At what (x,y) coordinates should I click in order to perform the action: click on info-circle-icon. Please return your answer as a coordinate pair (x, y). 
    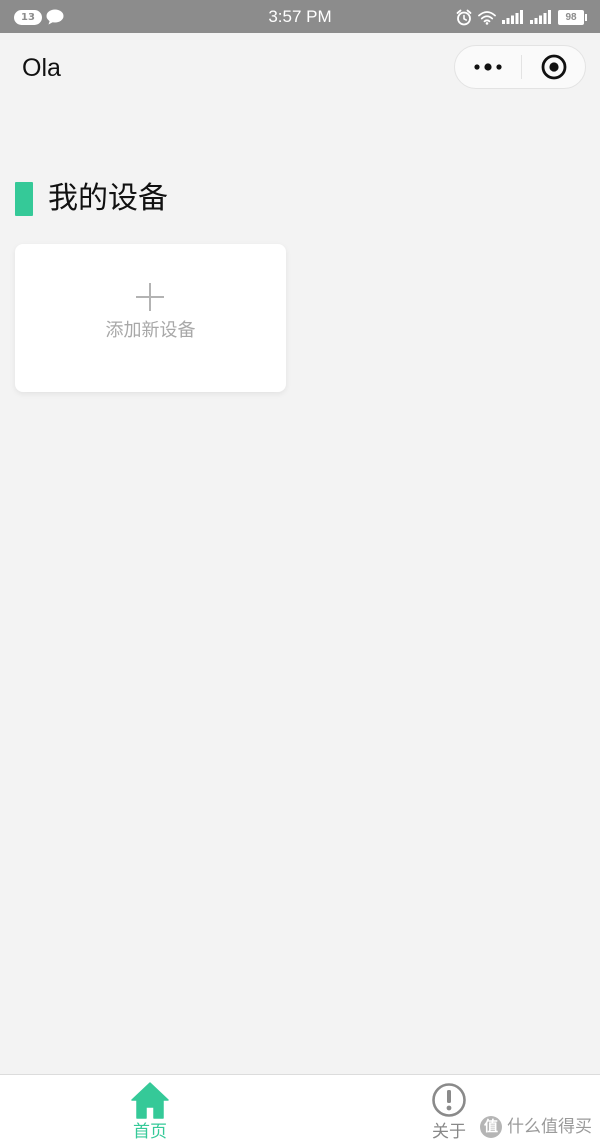
    Looking at the image, I should click on (449, 1100).